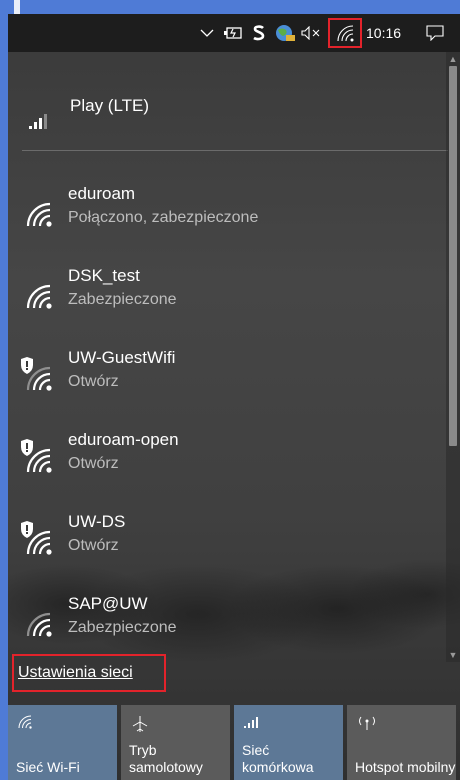 The width and height of the screenshot is (460, 780). I want to click on network-name: eduroam-open, so click(123, 439).